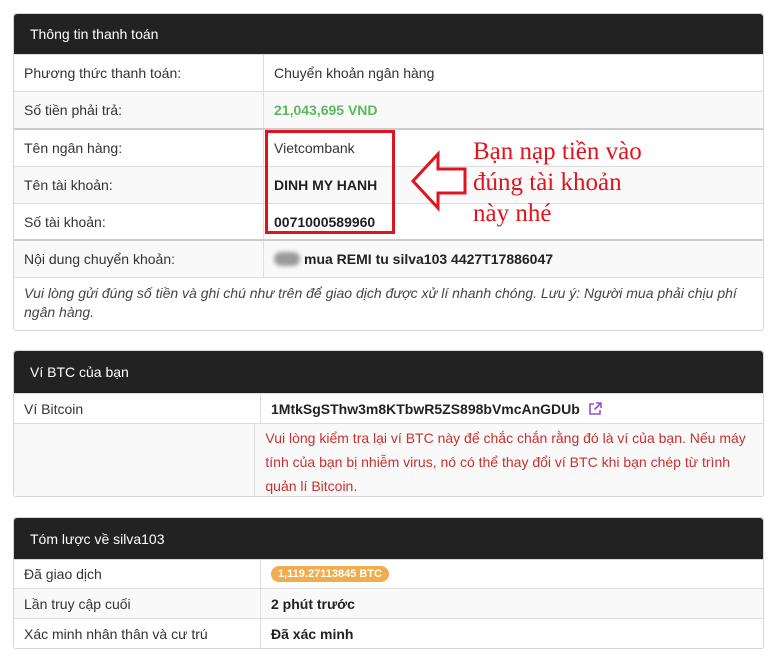 This screenshot has width=777, height=663. What do you see at coordinates (557, 151) in the screenshot?
I see `annotation-line-1: Bạn nạp tiền vào` at bounding box center [557, 151].